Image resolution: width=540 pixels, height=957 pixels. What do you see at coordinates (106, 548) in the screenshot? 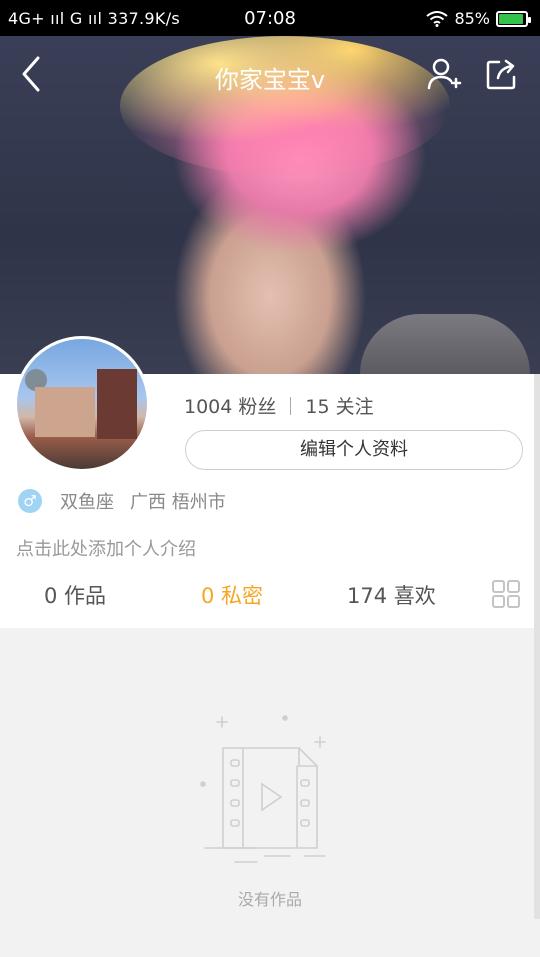
I see `intro-placeholder: 点击此处添加个人介绍` at bounding box center [106, 548].